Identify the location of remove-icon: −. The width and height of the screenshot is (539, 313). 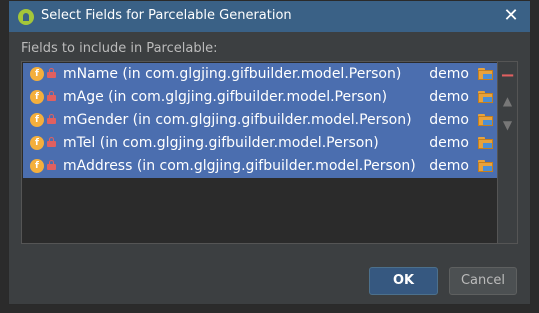
(507, 76).